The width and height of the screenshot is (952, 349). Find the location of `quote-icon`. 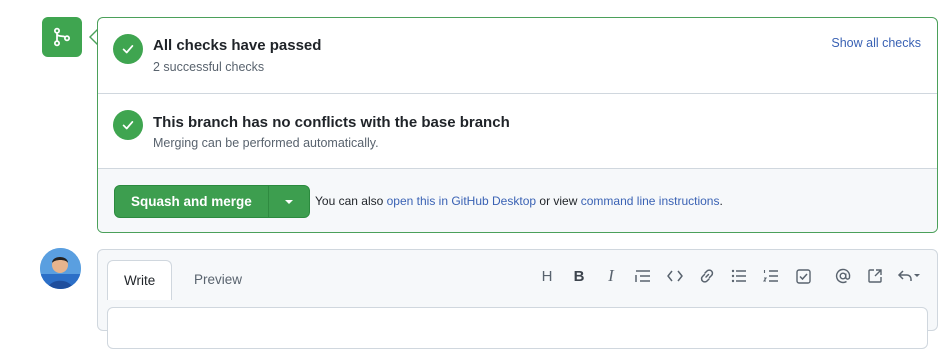

quote-icon is located at coordinates (643, 276).